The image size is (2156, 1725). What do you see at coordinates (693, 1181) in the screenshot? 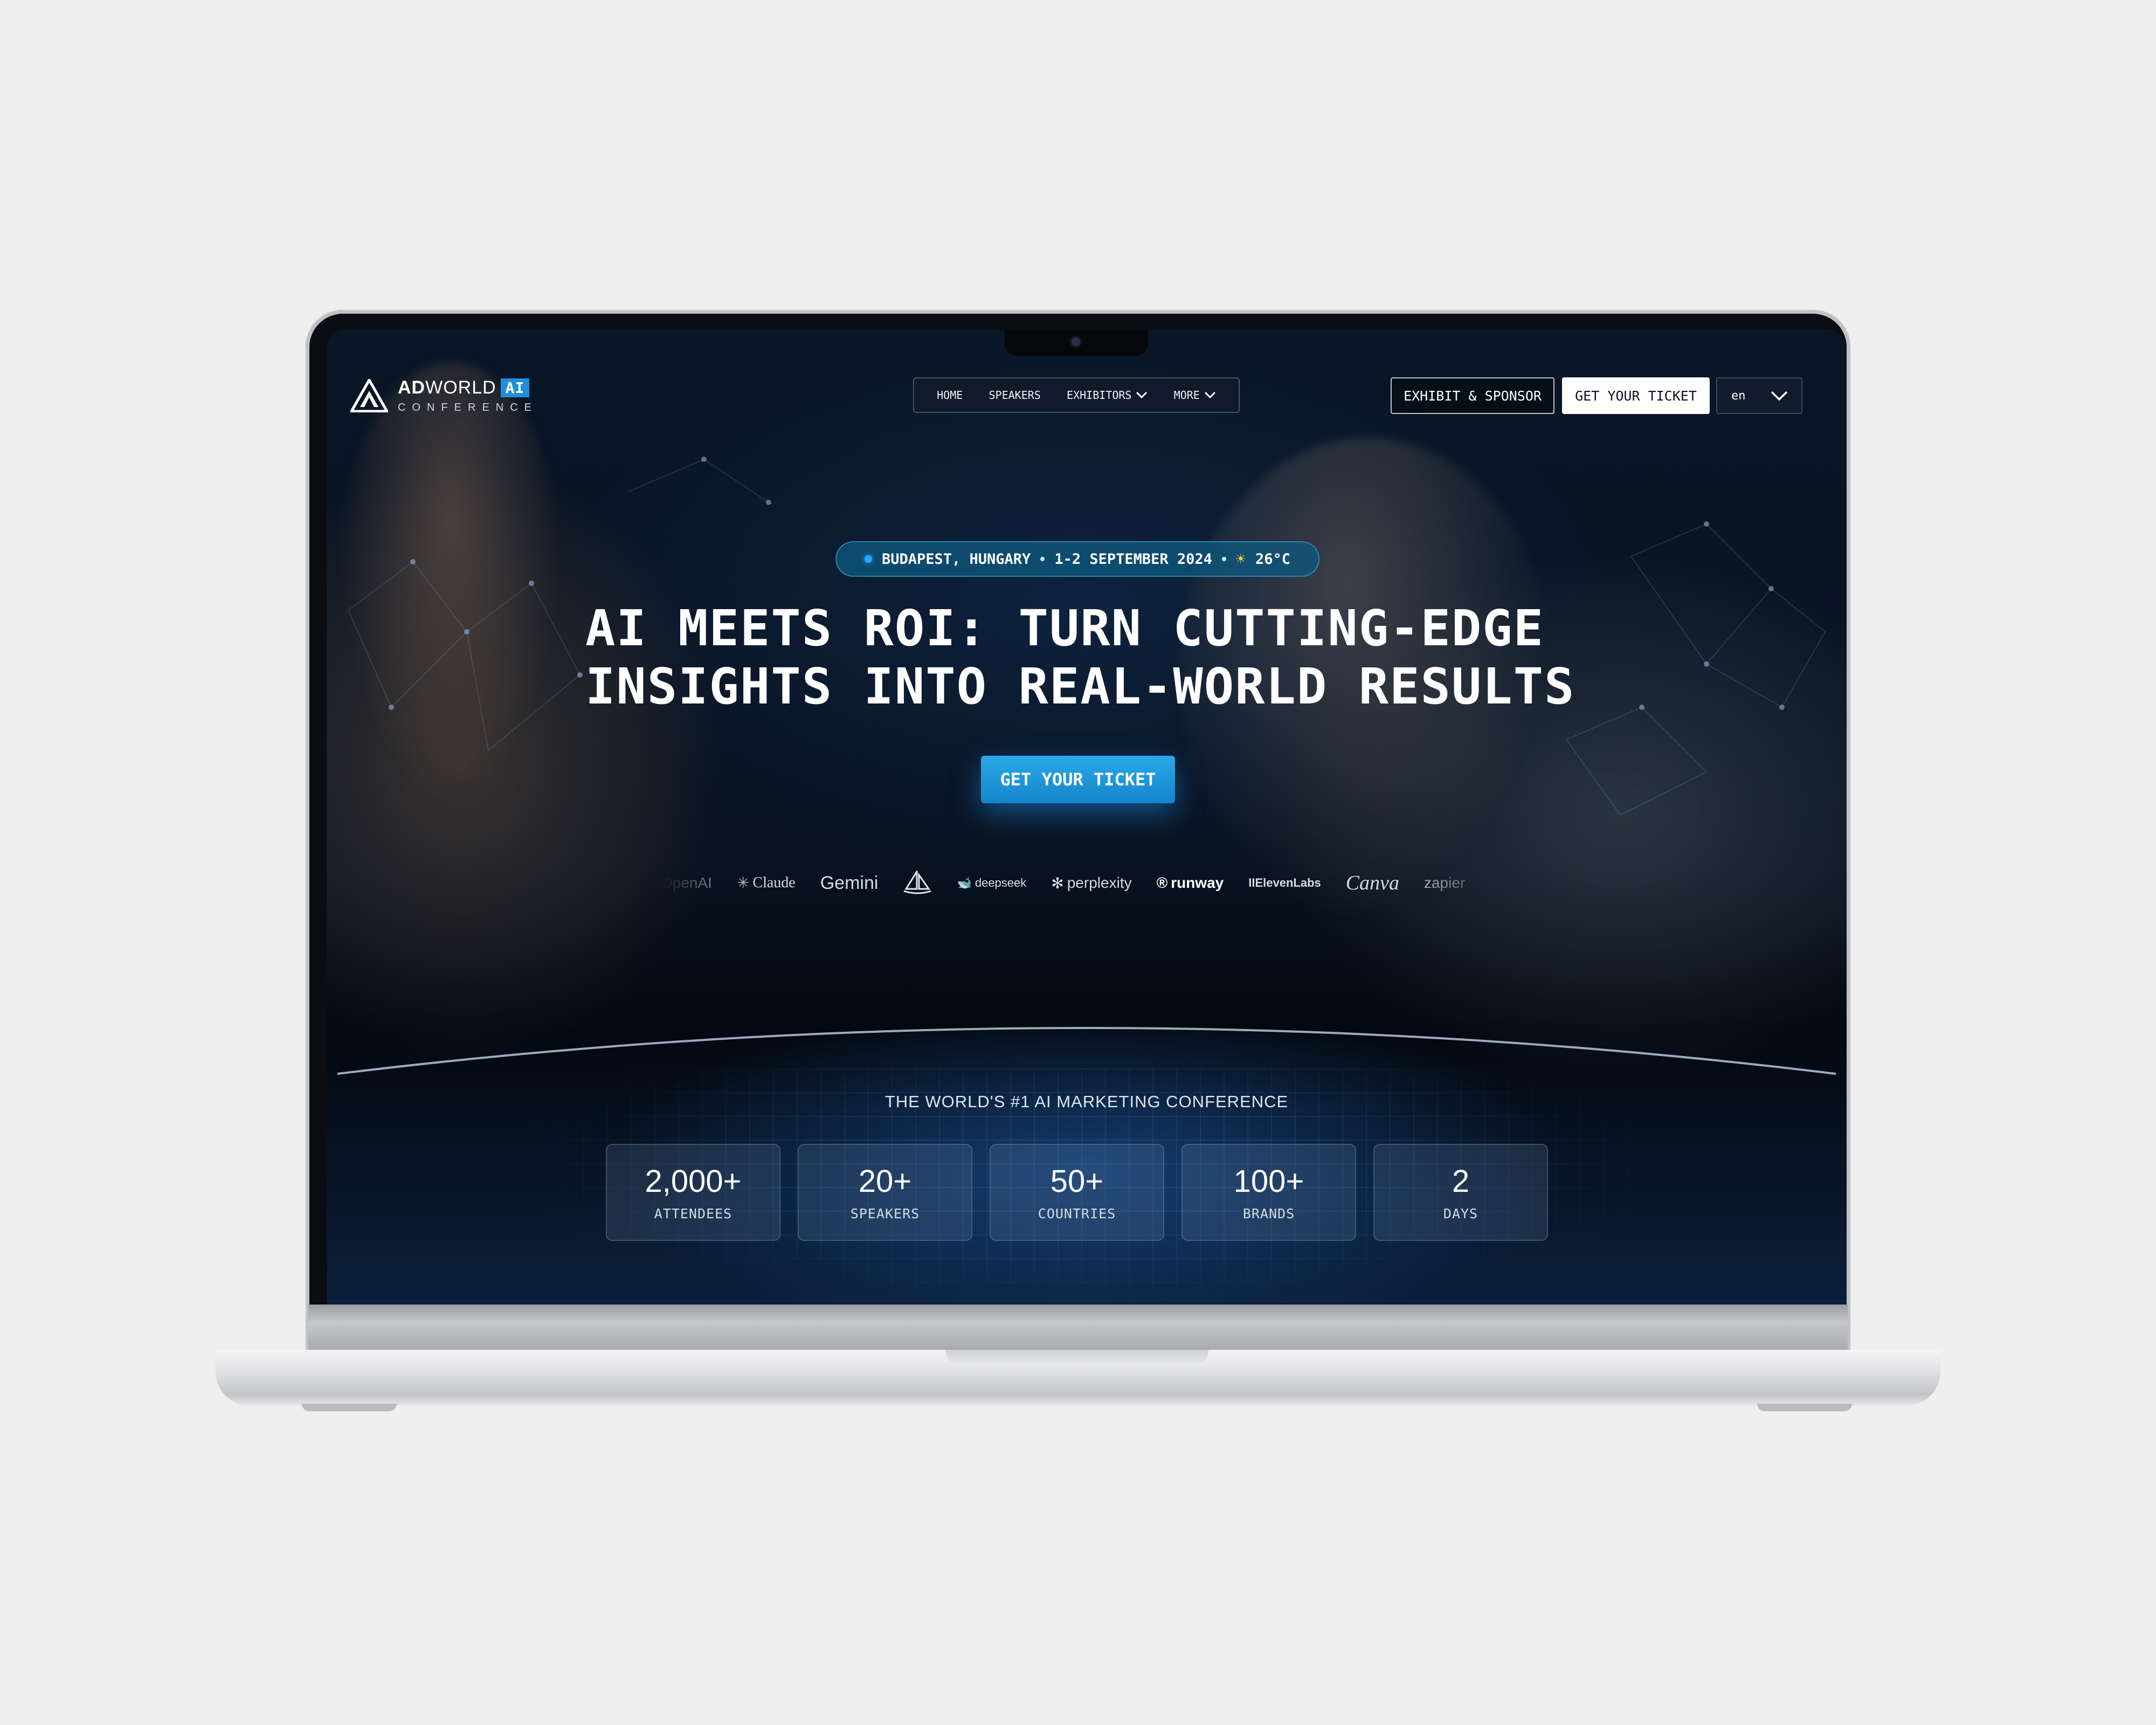
I see `stat-value: 2,000+` at bounding box center [693, 1181].